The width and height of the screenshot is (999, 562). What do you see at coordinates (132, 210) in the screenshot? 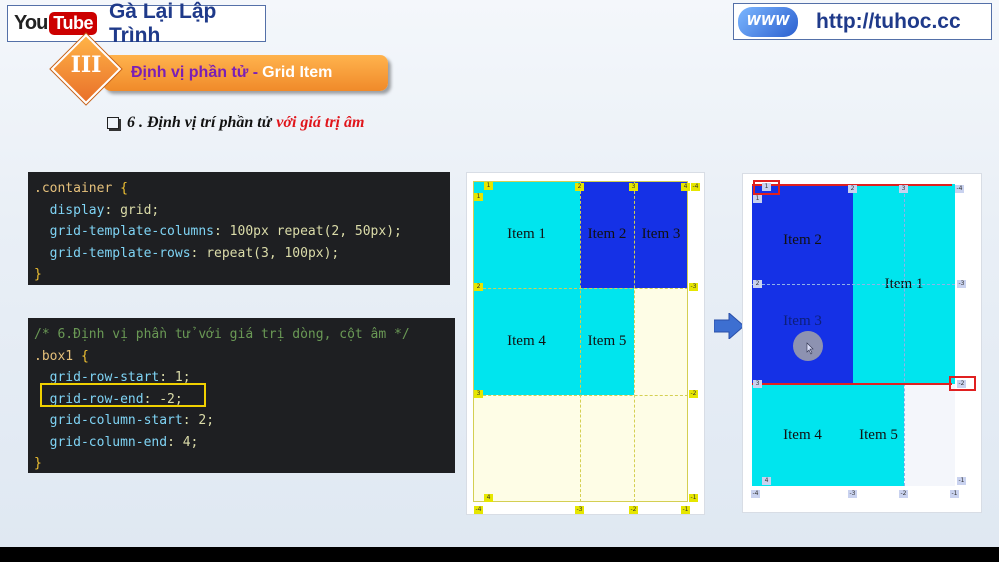
I see `code-value: : grid;` at bounding box center [132, 210].